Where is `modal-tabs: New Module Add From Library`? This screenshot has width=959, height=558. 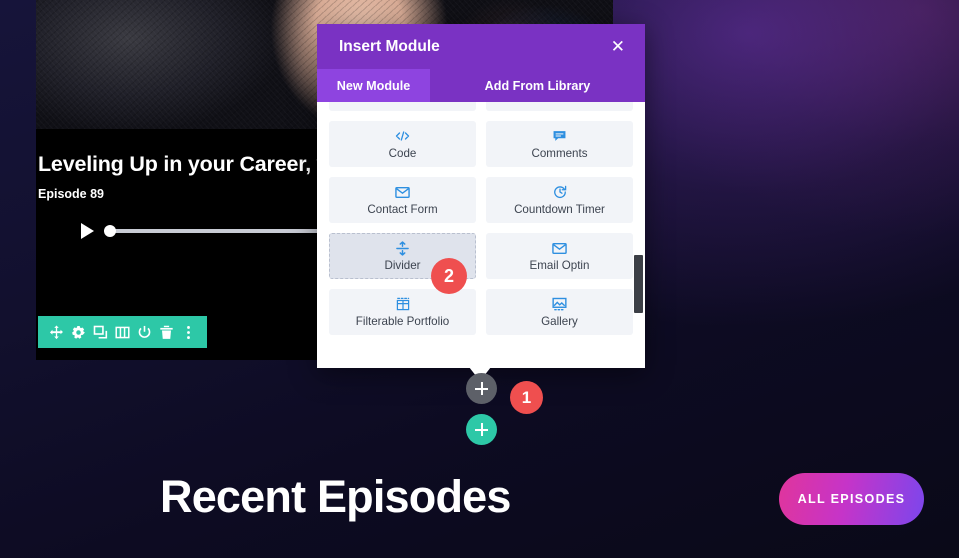
modal-tabs: New Module Add From Library is located at coordinates (481, 85).